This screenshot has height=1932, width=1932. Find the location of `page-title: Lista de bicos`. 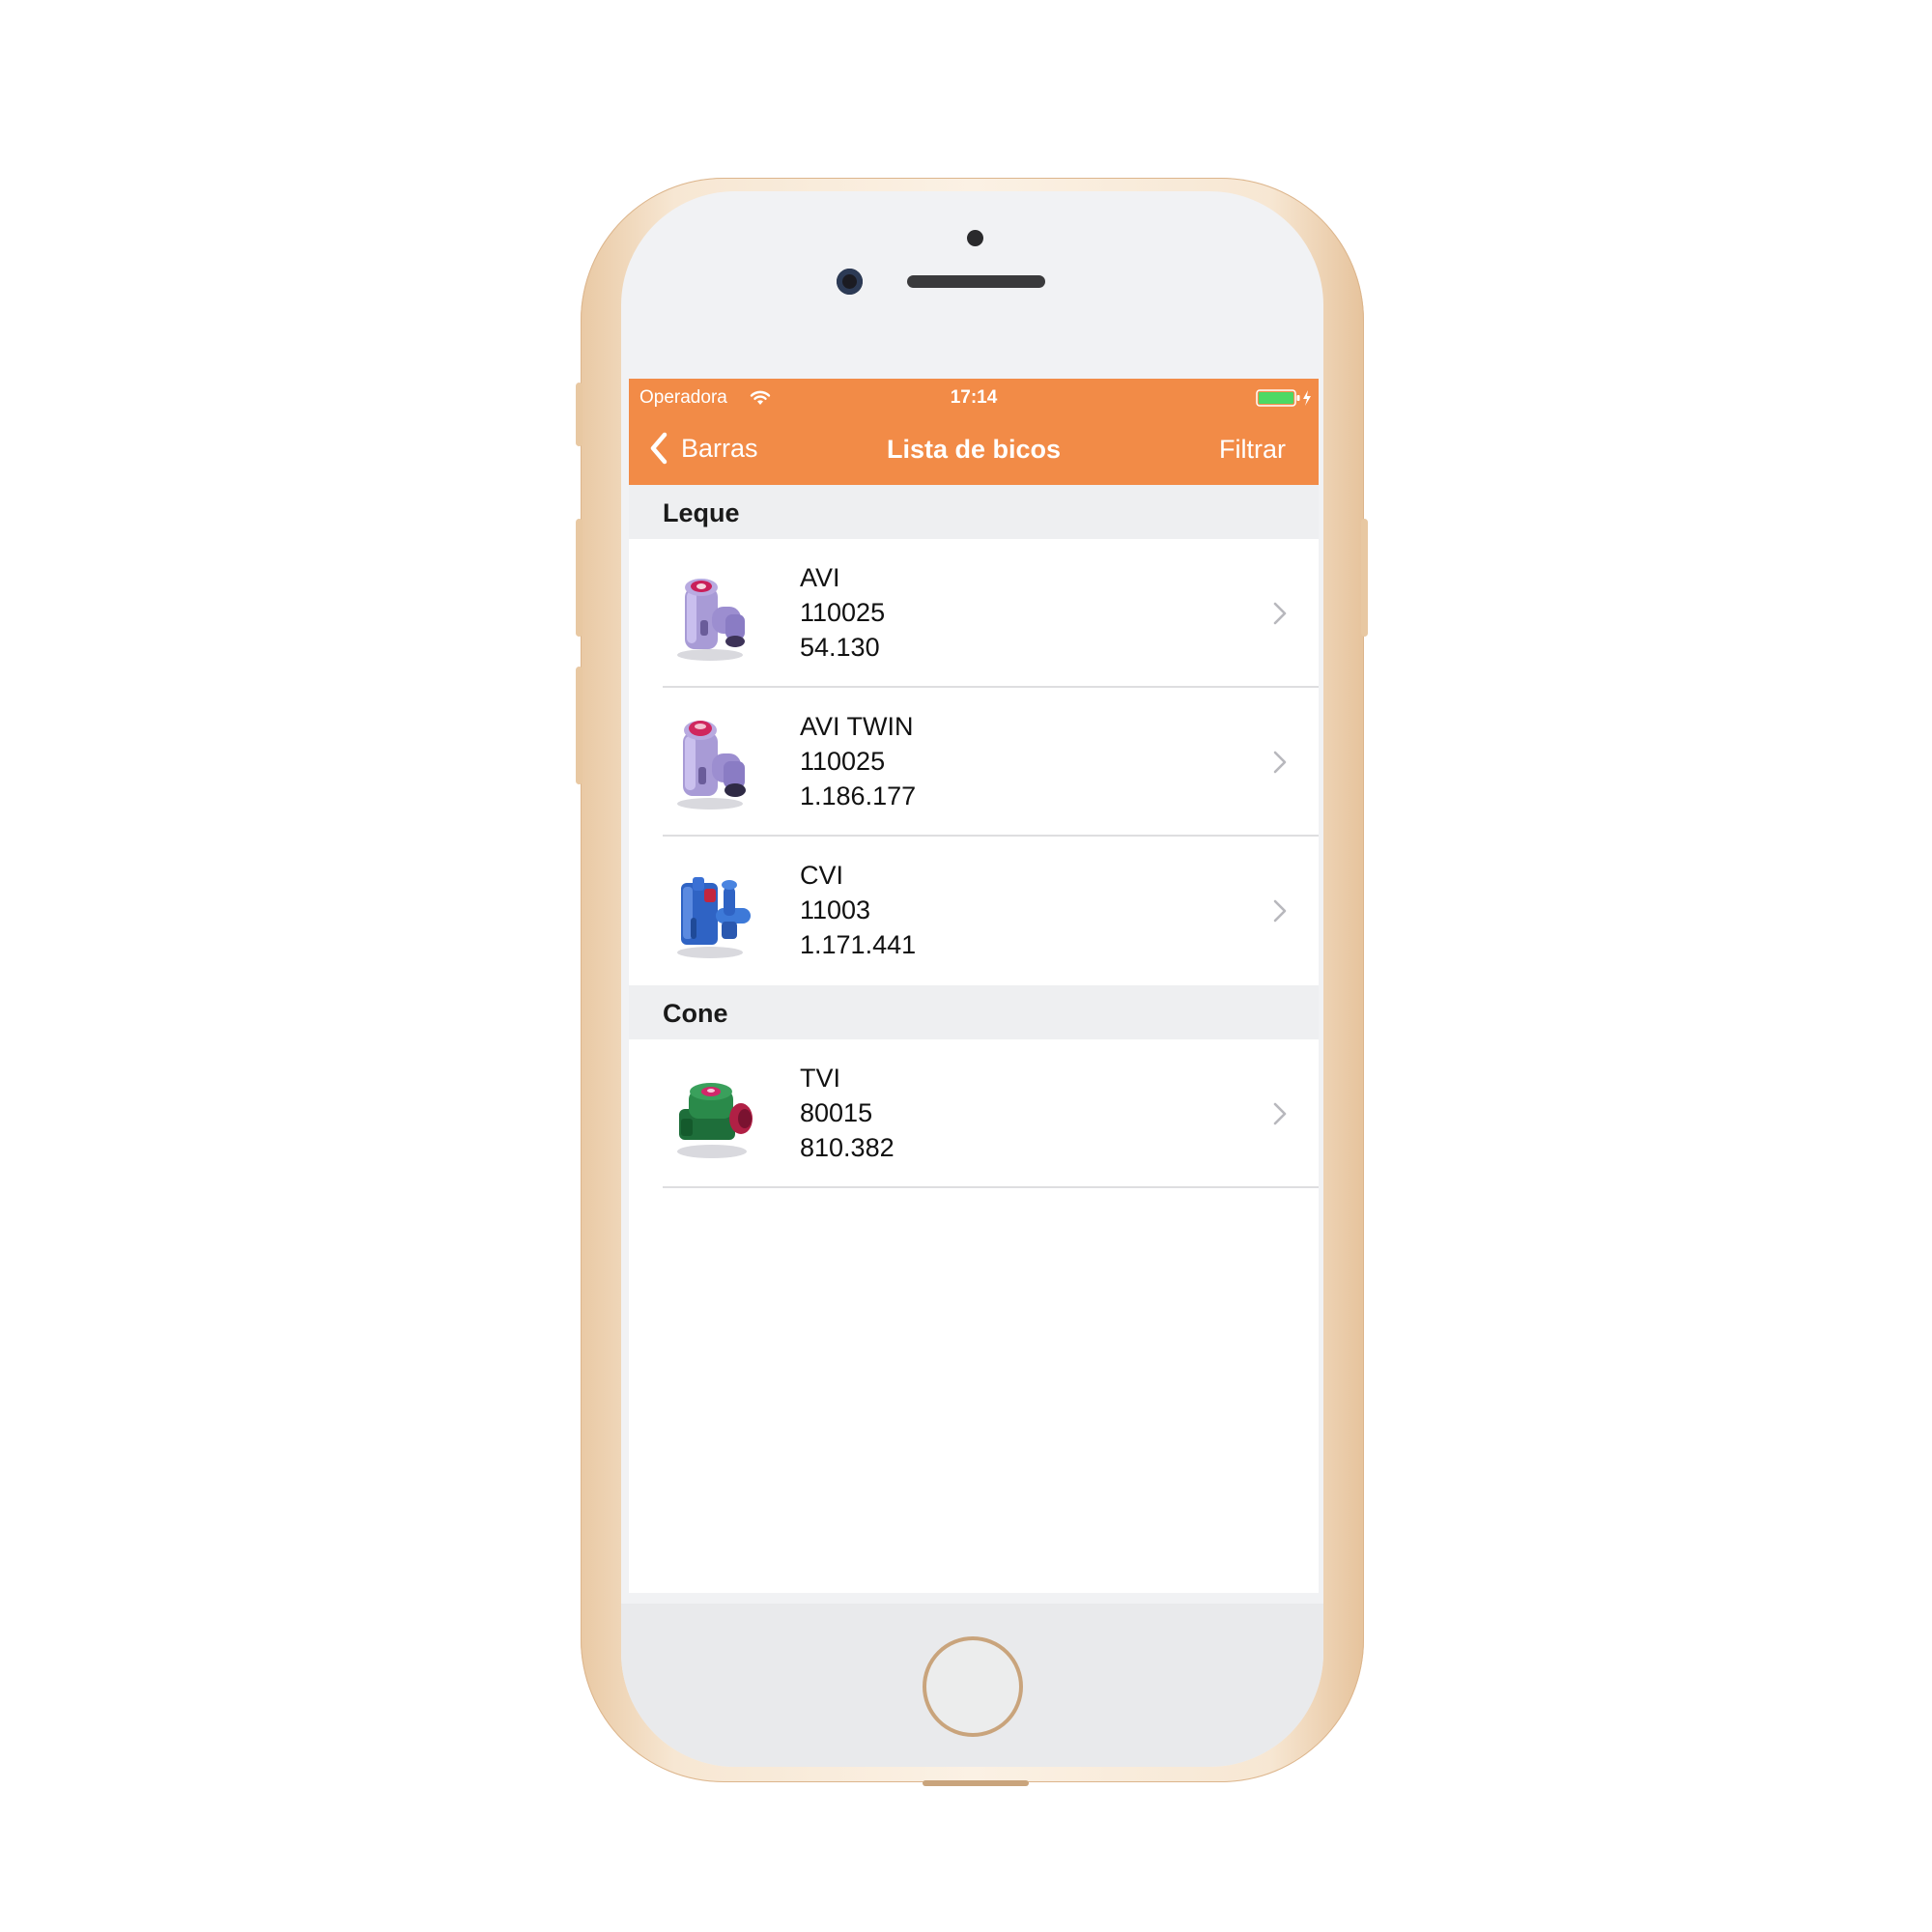

page-title: Lista de bicos is located at coordinates (974, 449).